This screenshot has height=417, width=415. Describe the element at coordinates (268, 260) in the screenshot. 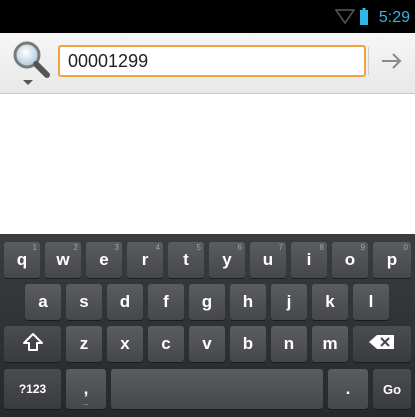

I see `key-u: u7` at that location.